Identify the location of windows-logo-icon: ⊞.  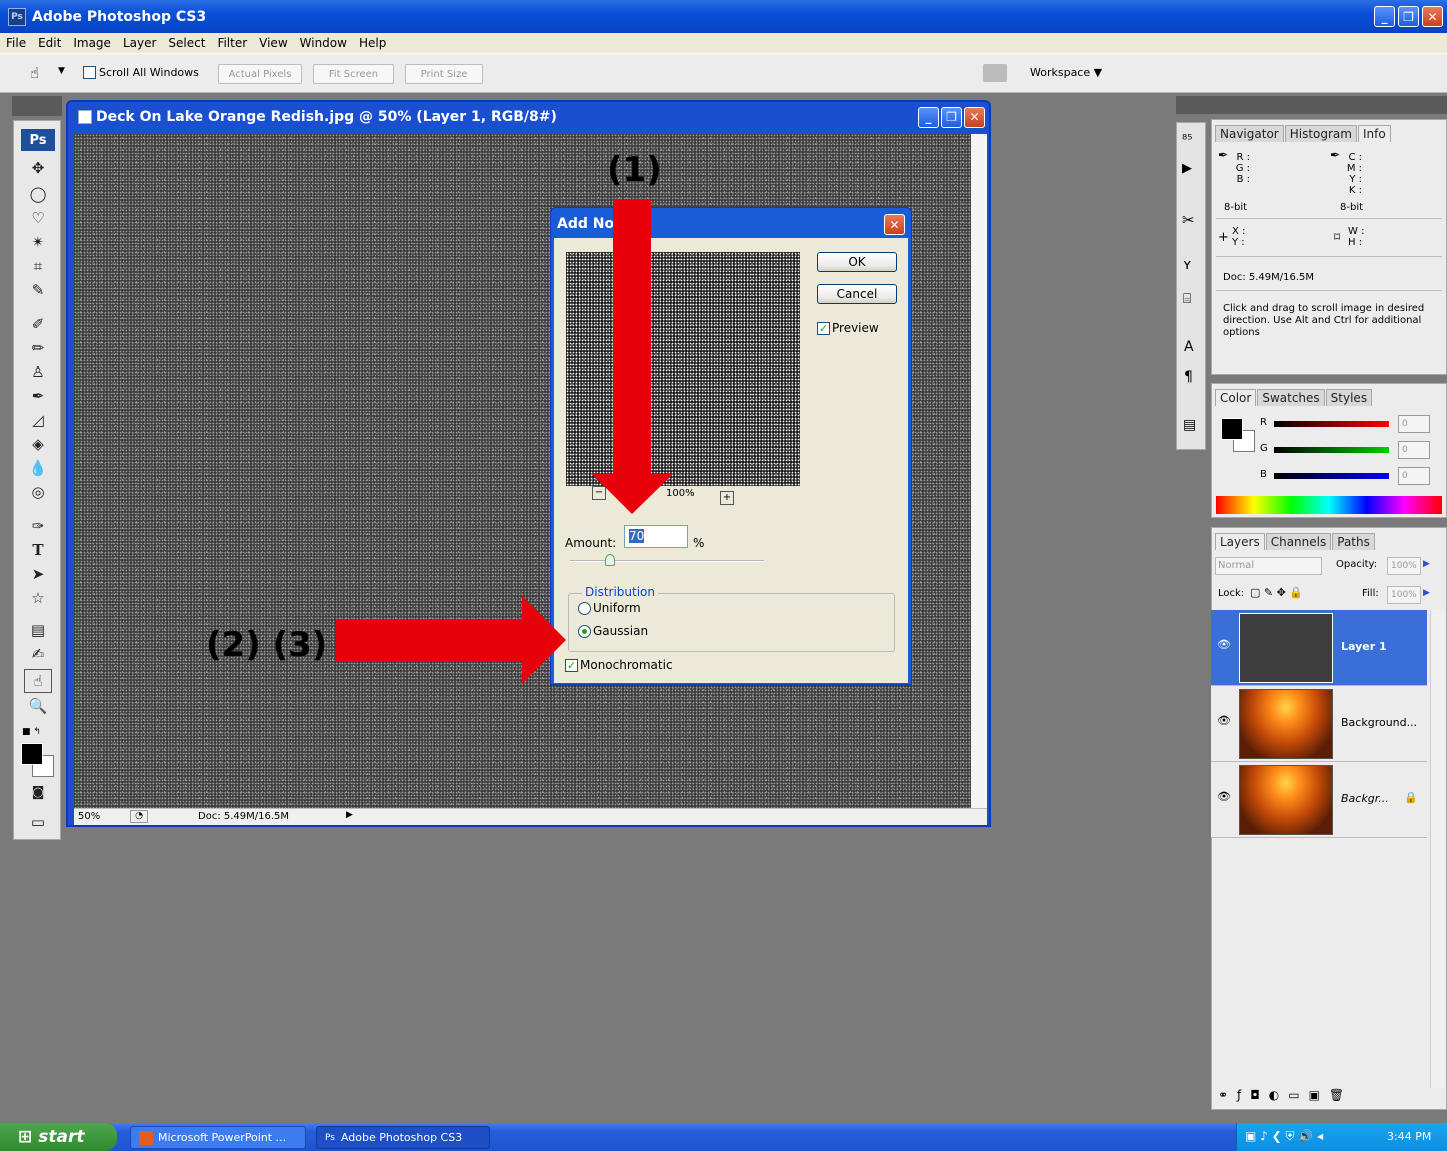
(25, 1137).